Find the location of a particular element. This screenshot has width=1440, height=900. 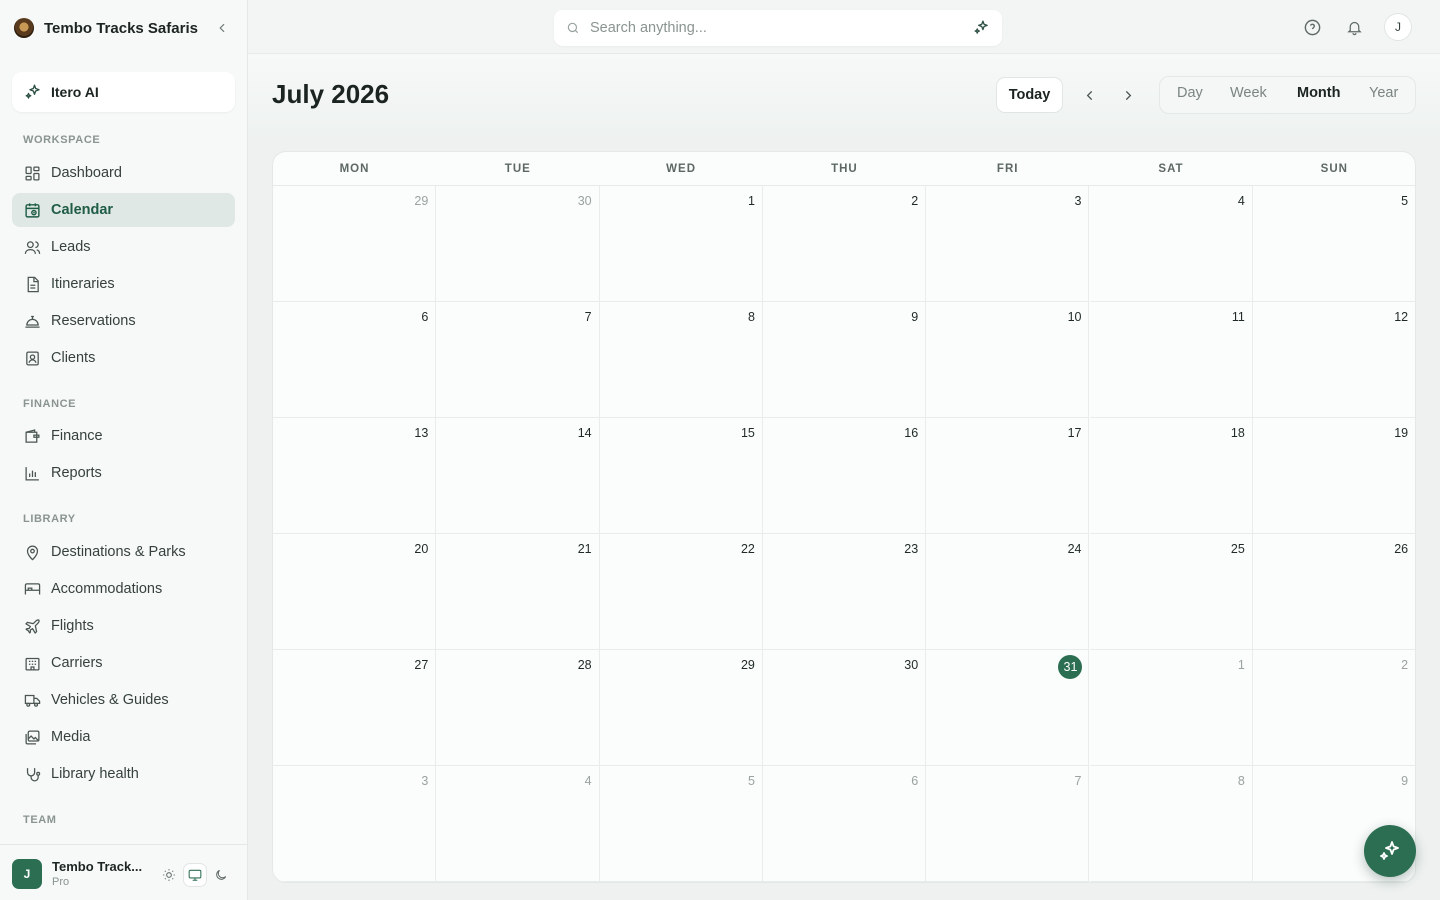

images-icon is located at coordinates (32, 737).